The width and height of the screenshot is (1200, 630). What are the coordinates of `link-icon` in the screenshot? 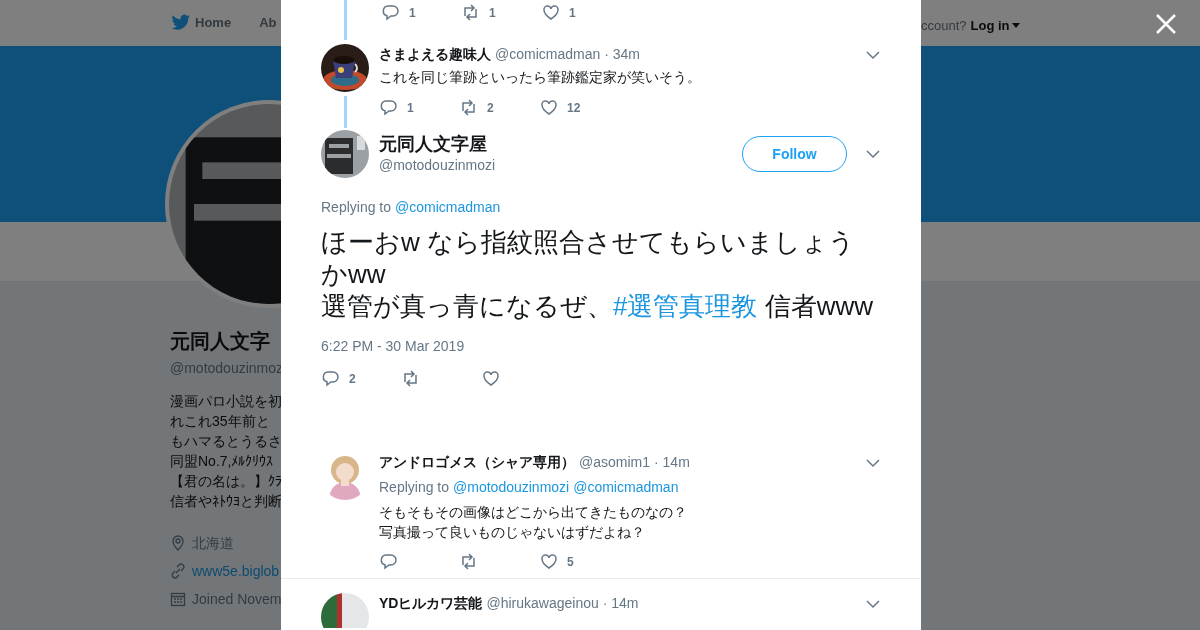 It's located at (178, 571).